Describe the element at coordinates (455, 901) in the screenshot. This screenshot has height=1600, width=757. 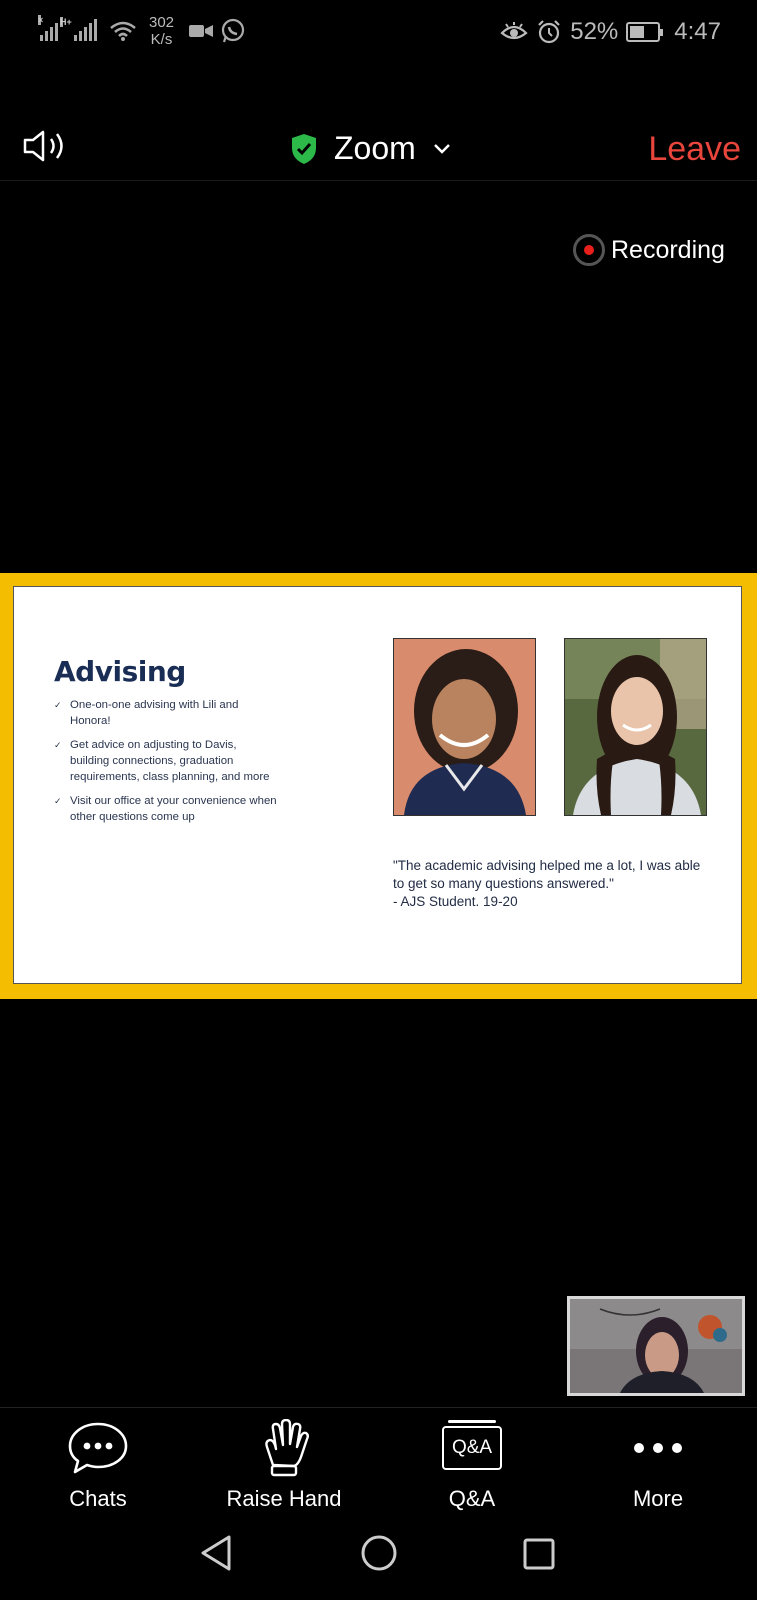
I see `quote-attribution: - AJS Student. 19-20` at that location.